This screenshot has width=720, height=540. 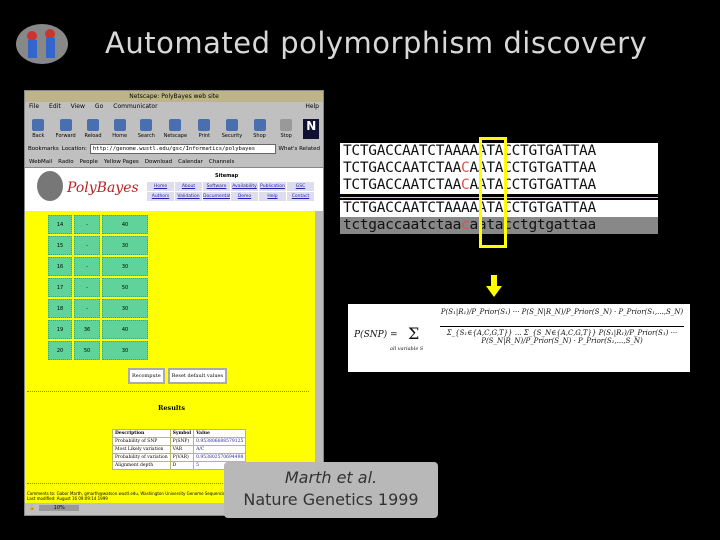 What do you see at coordinates (141, 449) in the screenshot?
I see `table-cell: Most Likely variation` at bounding box center [141, 449].